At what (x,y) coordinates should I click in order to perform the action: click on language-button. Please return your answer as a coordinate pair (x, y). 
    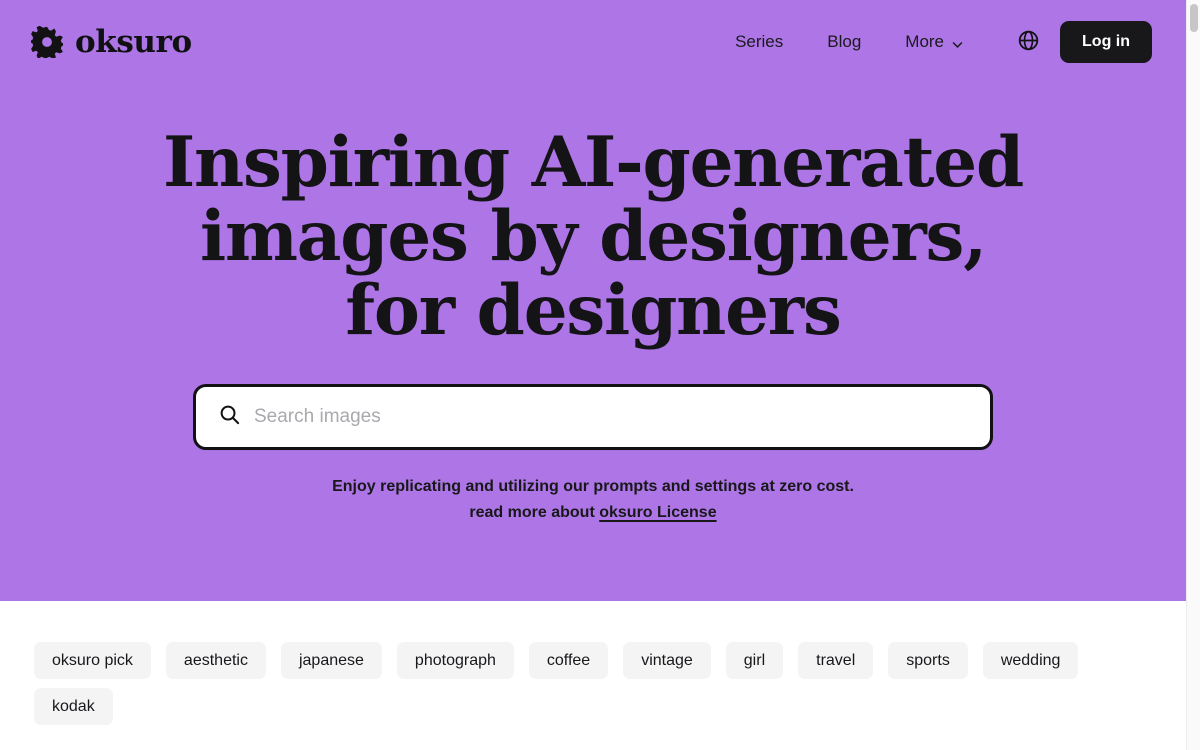
    Looking at the image, I should click on (1028, 42).